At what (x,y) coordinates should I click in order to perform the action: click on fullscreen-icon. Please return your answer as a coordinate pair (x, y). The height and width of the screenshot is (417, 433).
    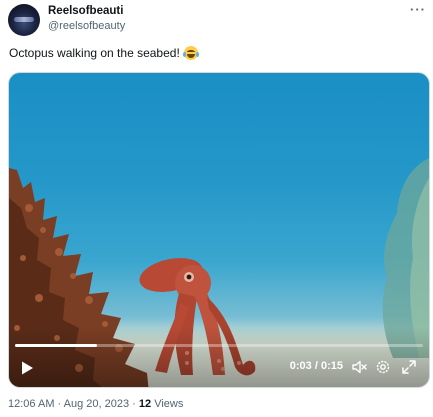
    Looking at the image, I should click on (409, 367).